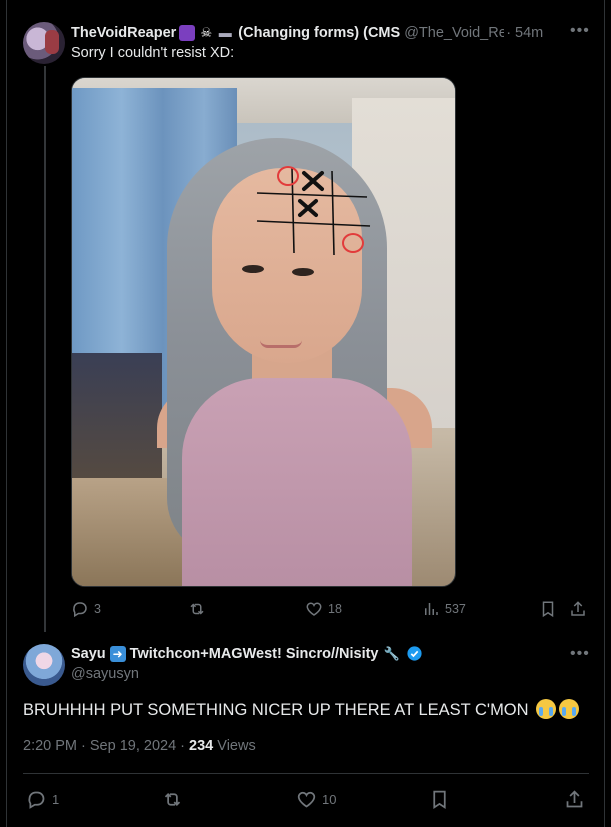 This screenshot has width=611, height=827. I want to click on gun-emoji-icon: ▬, so click(225, 32).